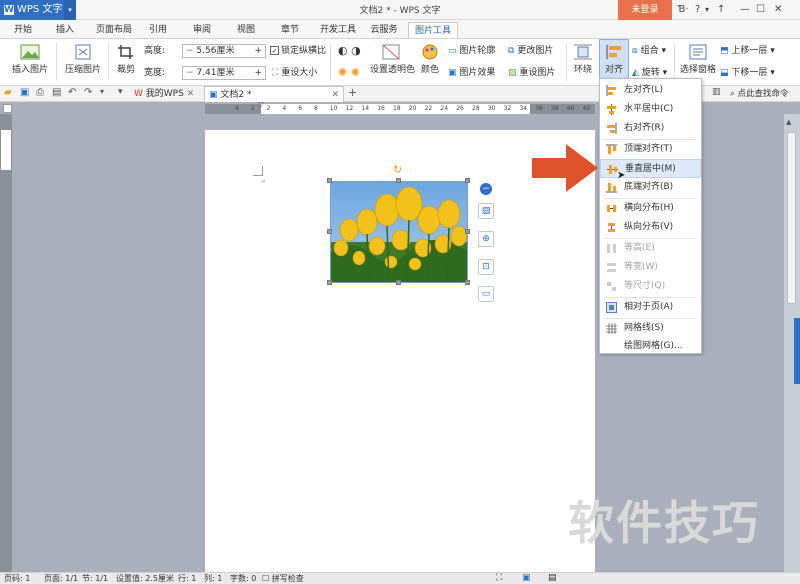  I want to click on selection-pane-button: 选择窗格, so click(698, 63).